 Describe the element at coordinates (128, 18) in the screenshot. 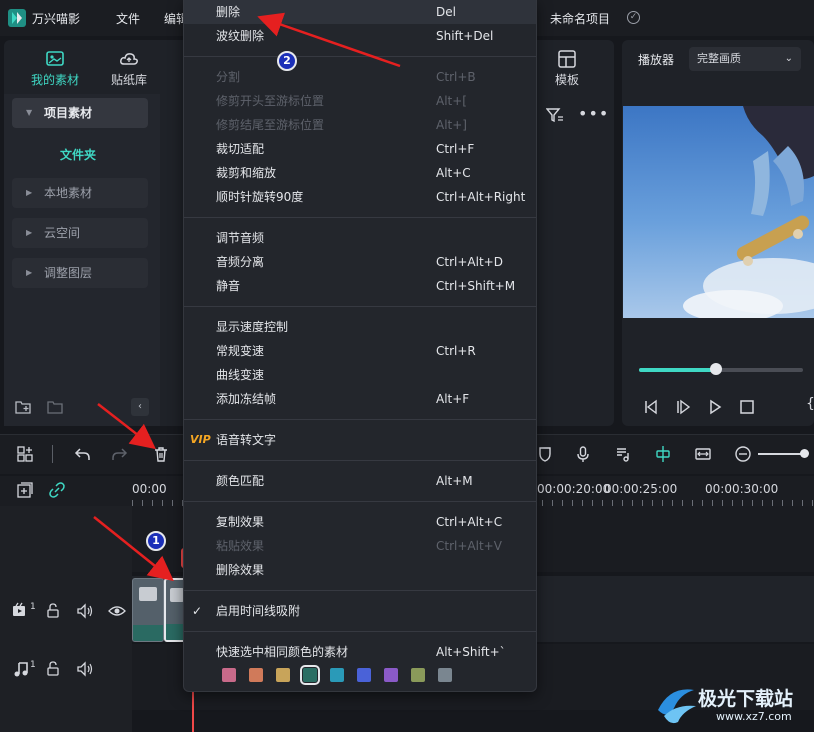

I see `menu-file: 文件` at that location.